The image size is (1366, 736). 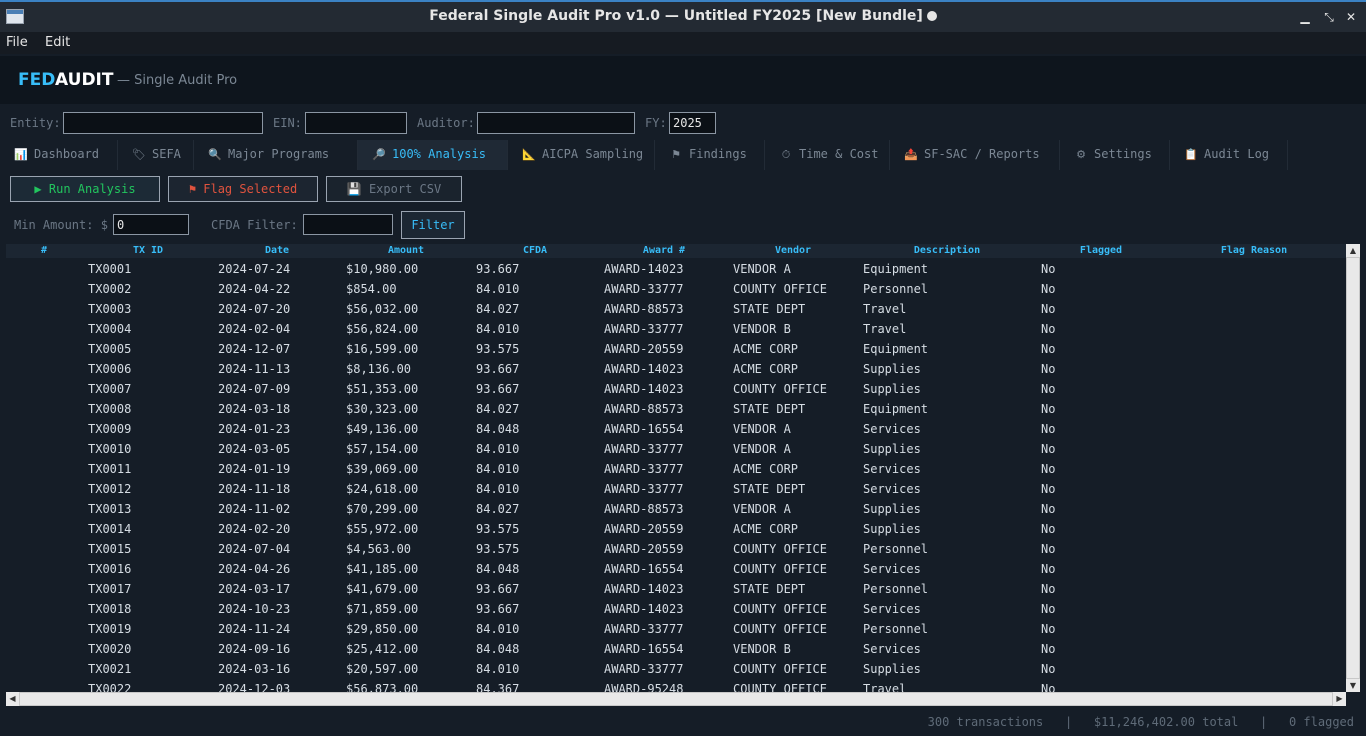 What do you see at coordinates (710, 155) in the screenshot?
I see `tab-findings: ⚑ Findings` at bounding box center [710, 155].